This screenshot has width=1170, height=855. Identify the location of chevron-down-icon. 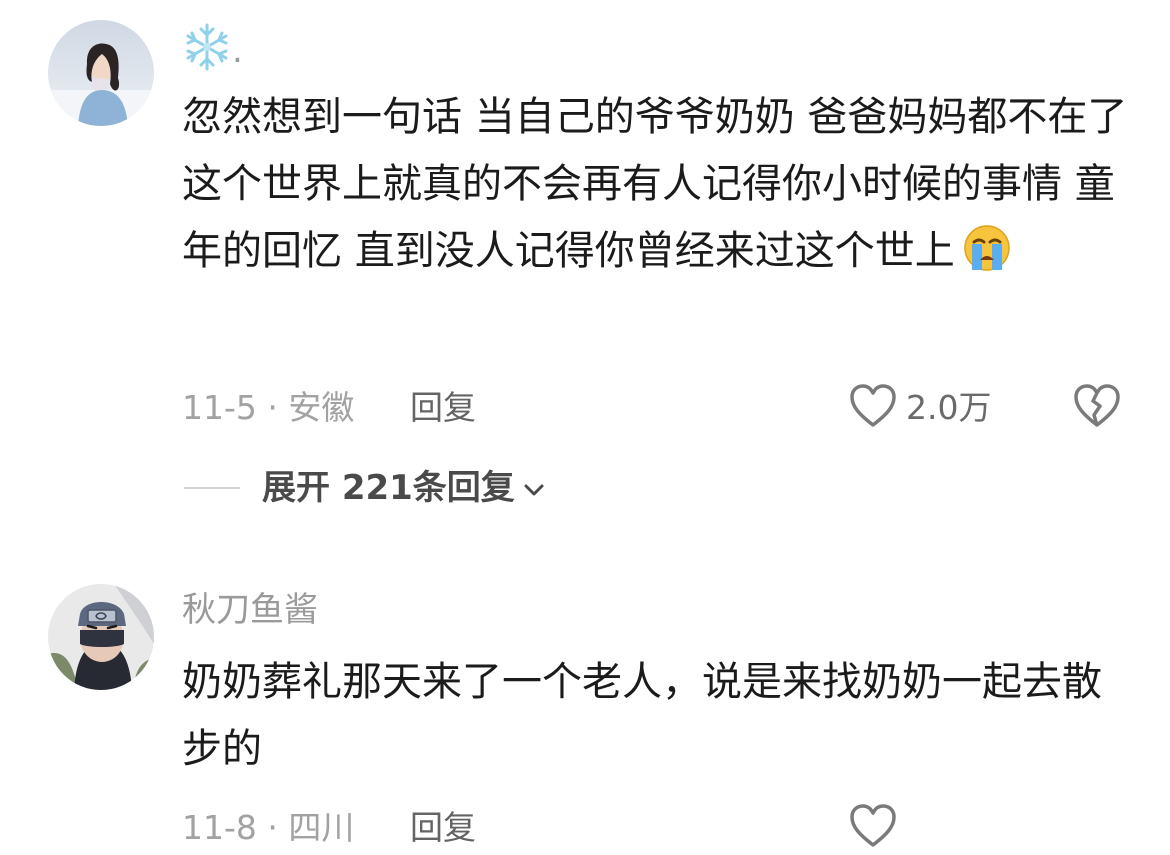
(534, 490).